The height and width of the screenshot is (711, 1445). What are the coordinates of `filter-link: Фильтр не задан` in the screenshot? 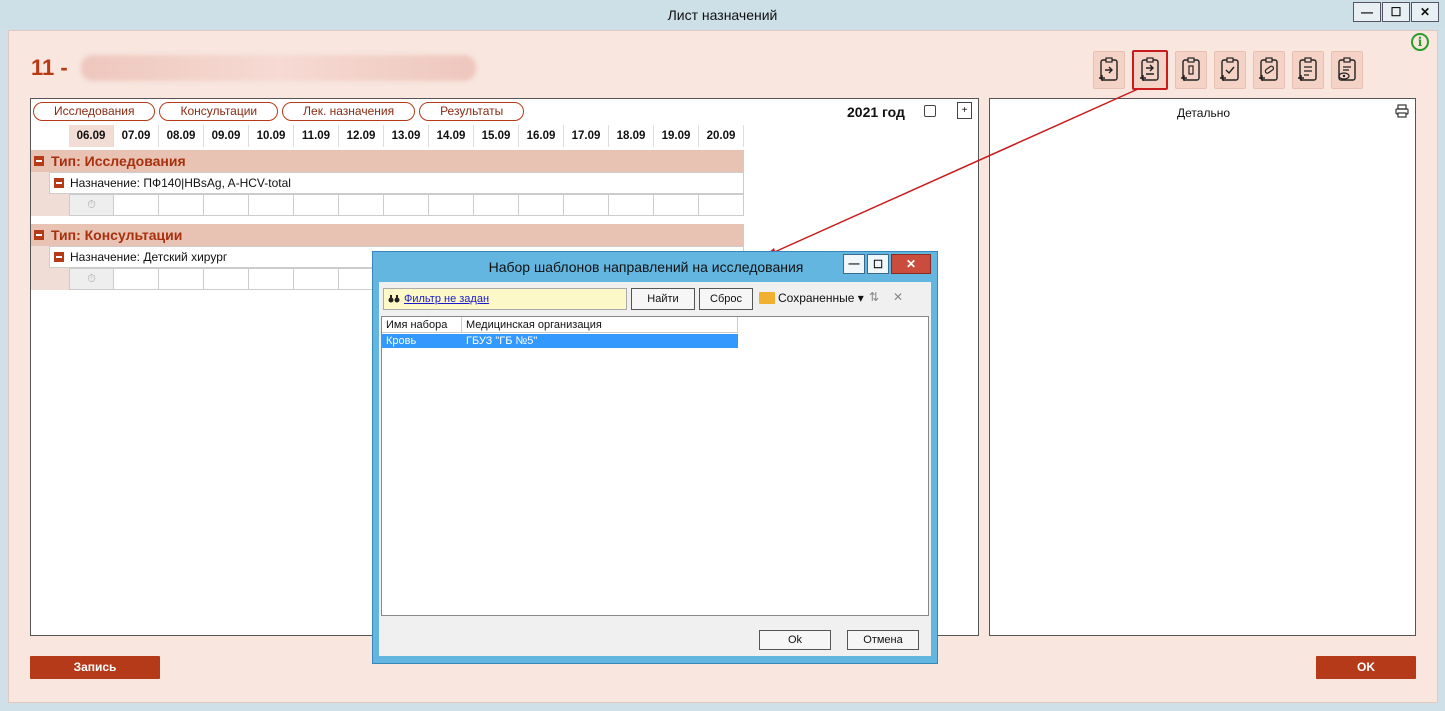 It's located at (505, 299).